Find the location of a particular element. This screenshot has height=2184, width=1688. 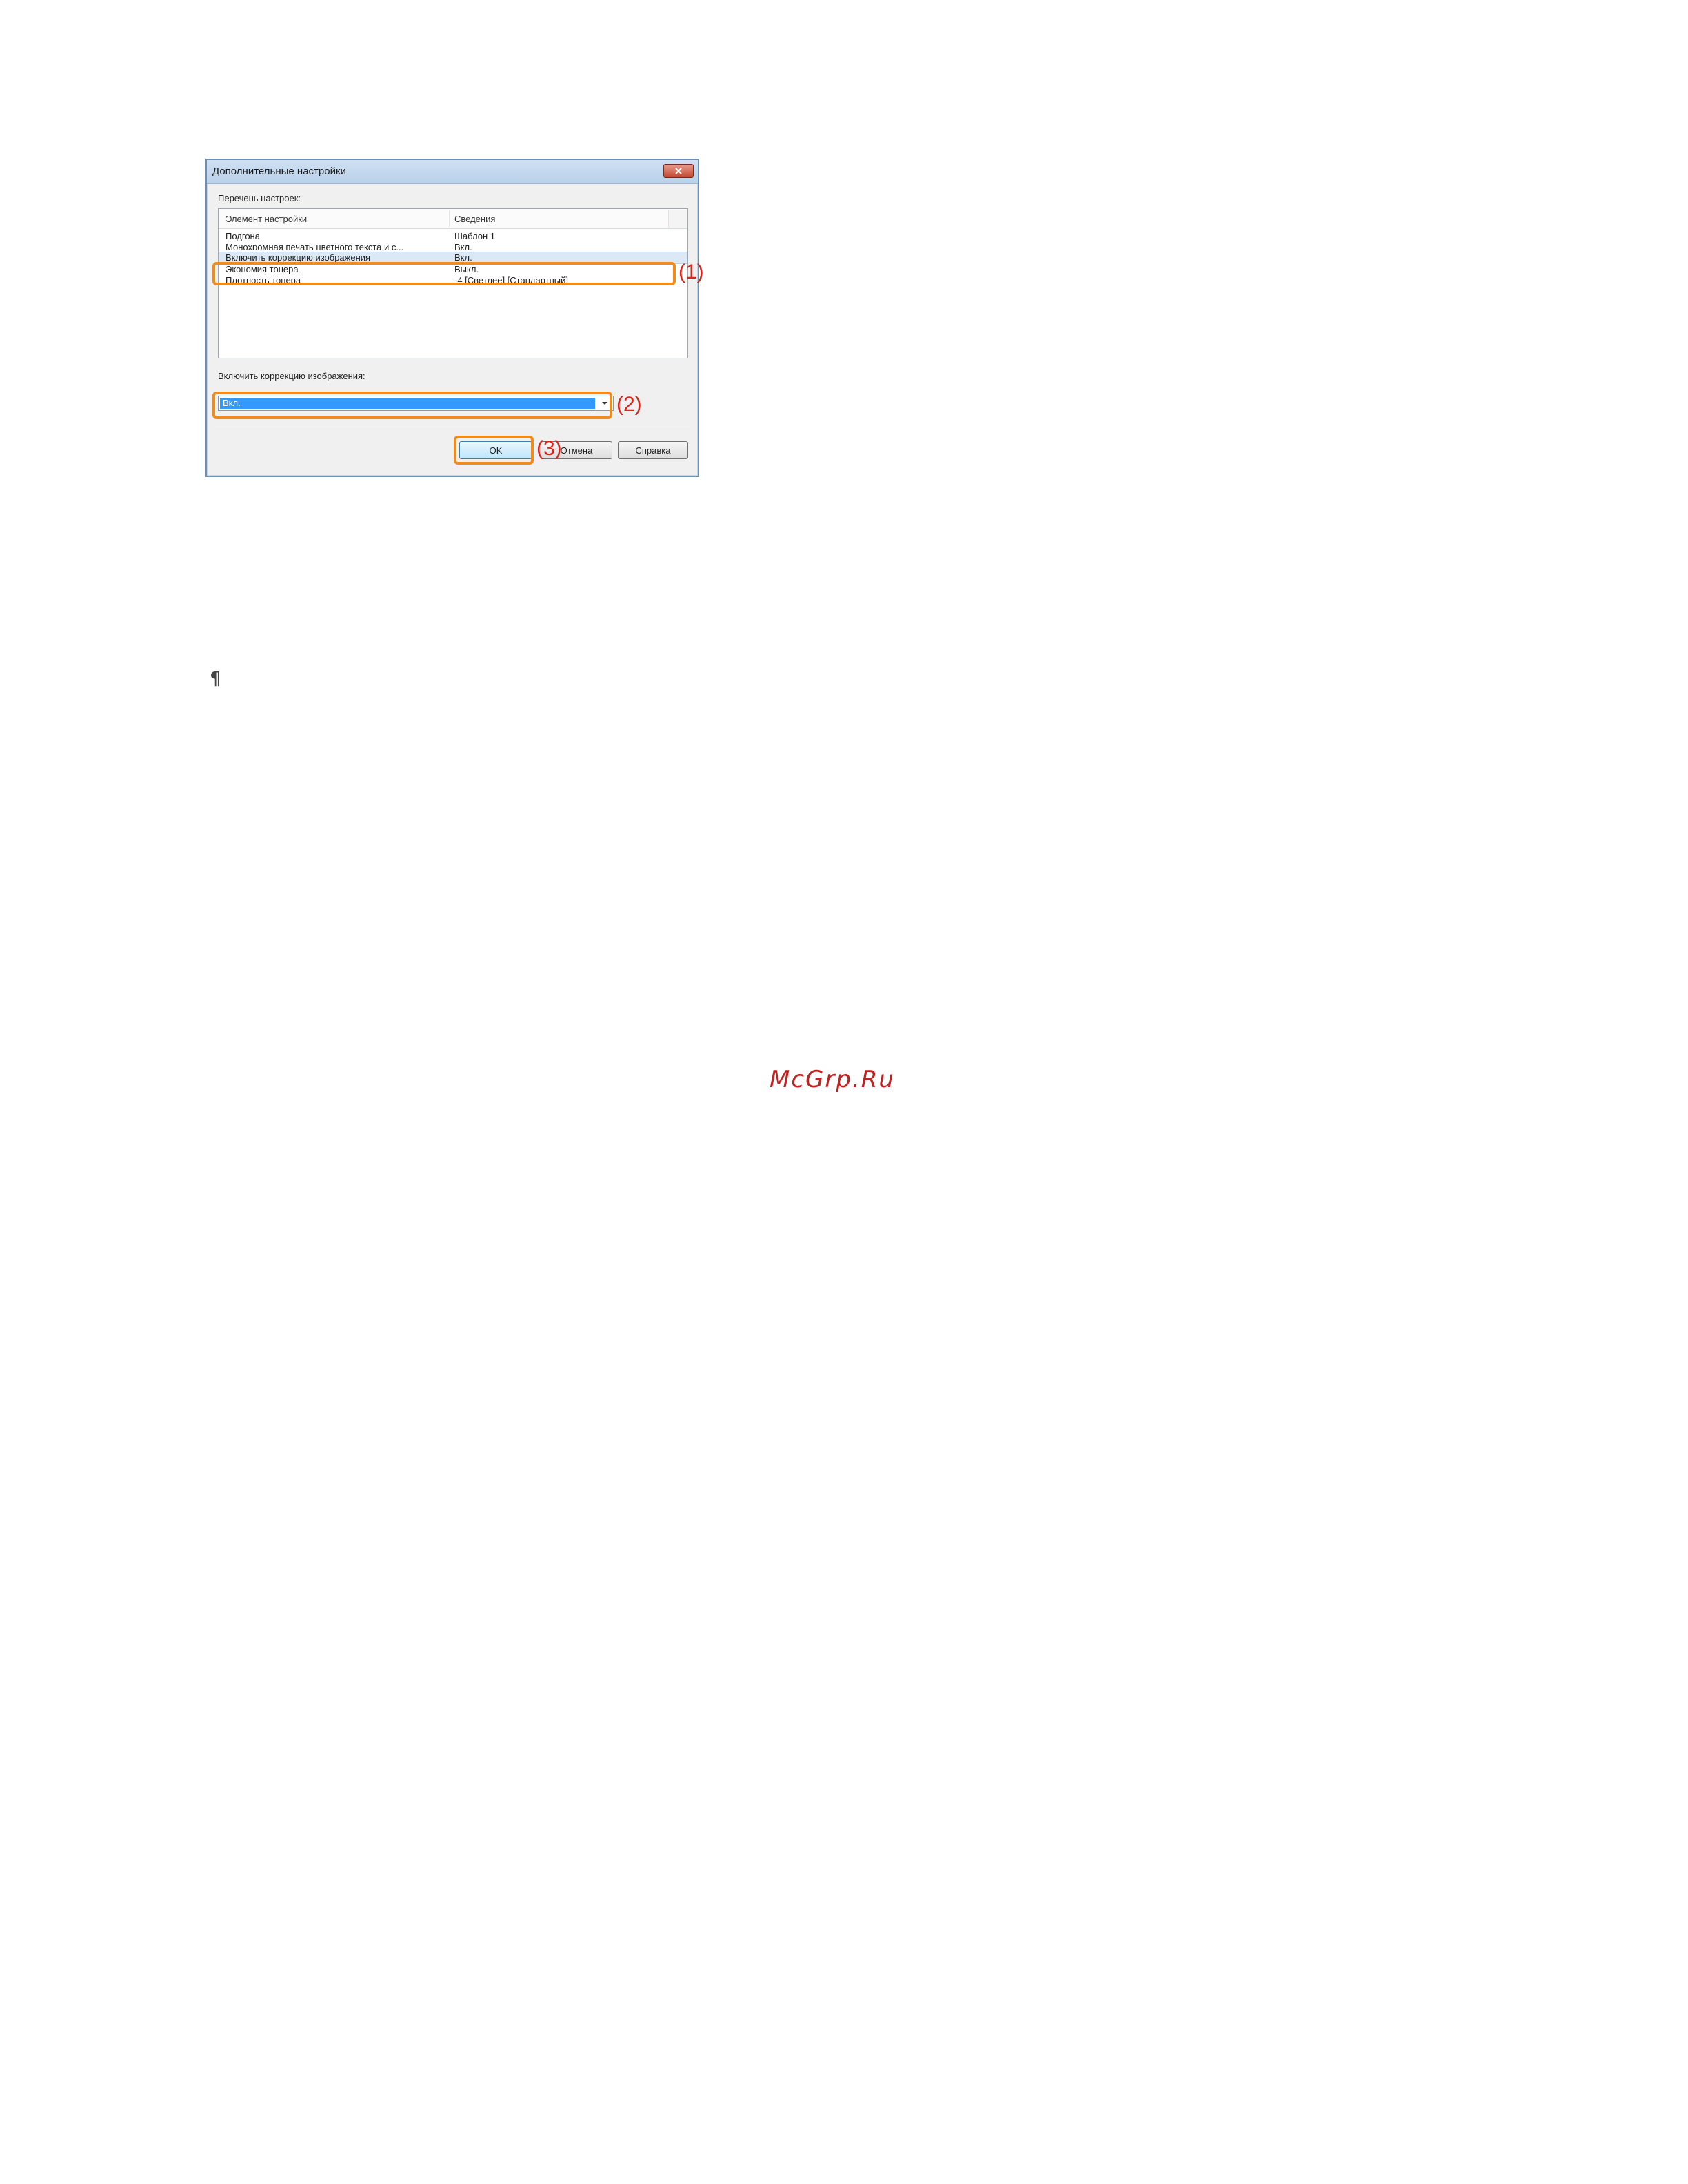

dialog-title: Дополнительные настройки is located at coordinates (279, 171).